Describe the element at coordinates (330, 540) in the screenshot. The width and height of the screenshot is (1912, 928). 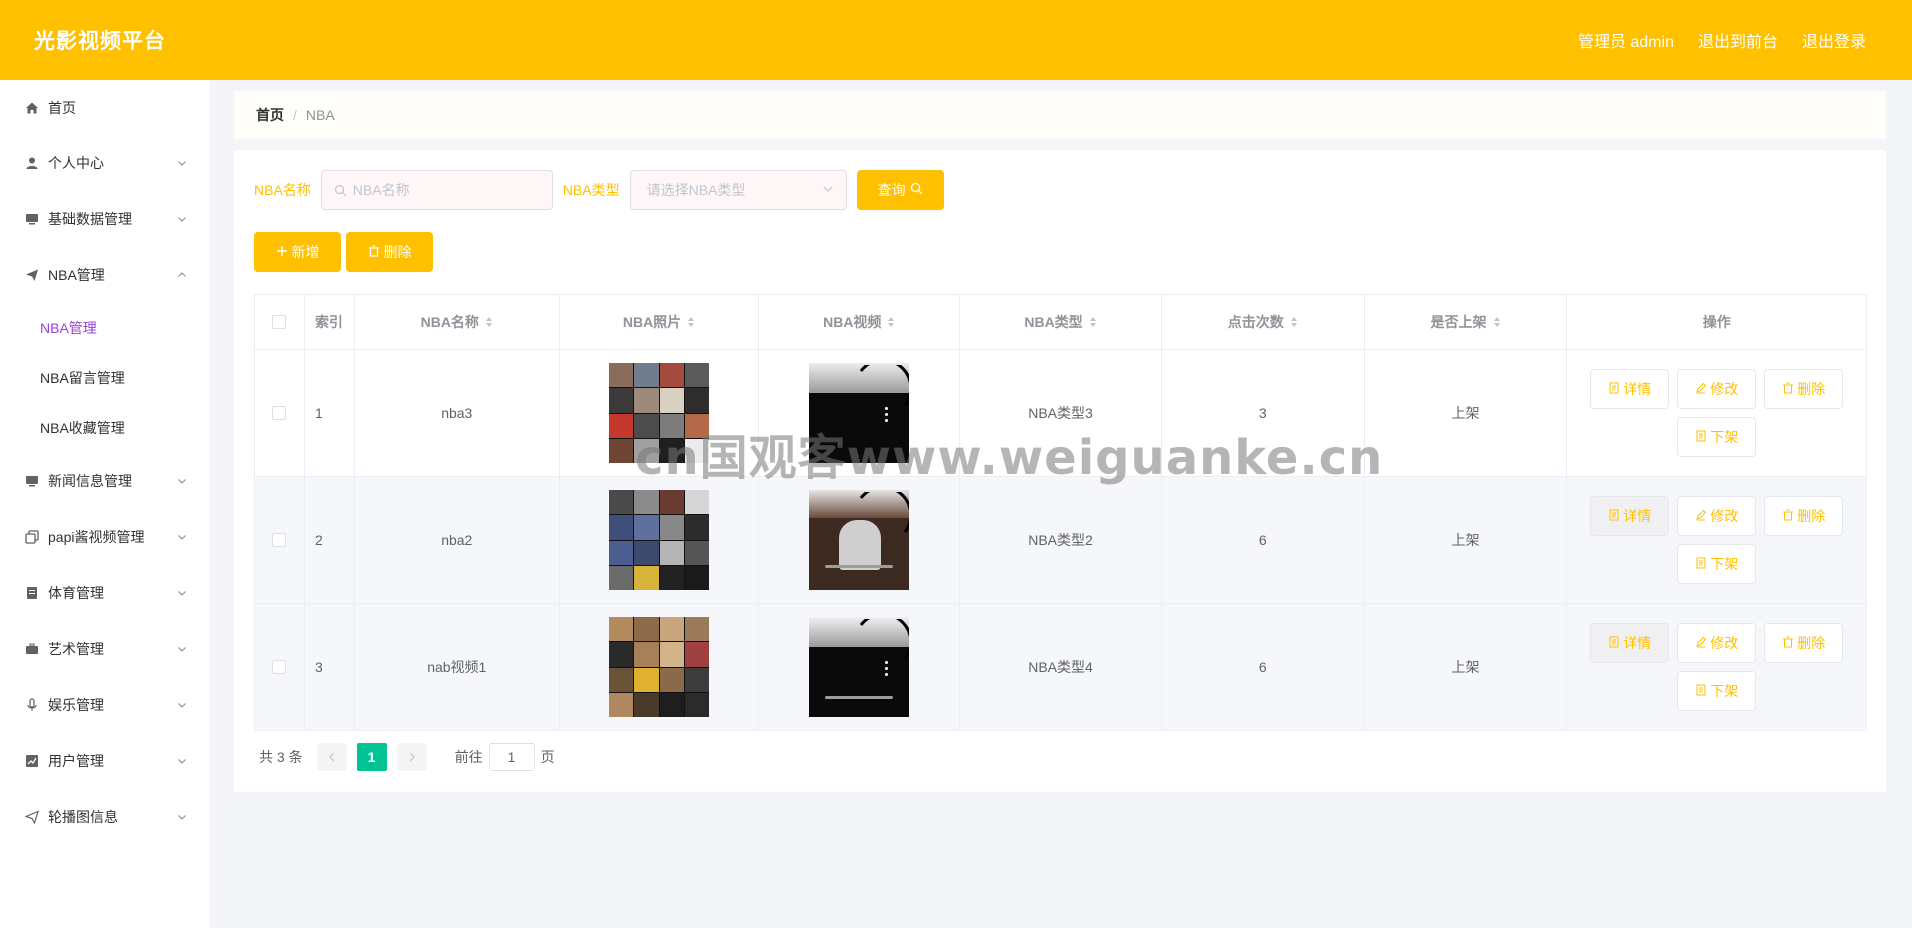
I see `row-index: 2` at that location.